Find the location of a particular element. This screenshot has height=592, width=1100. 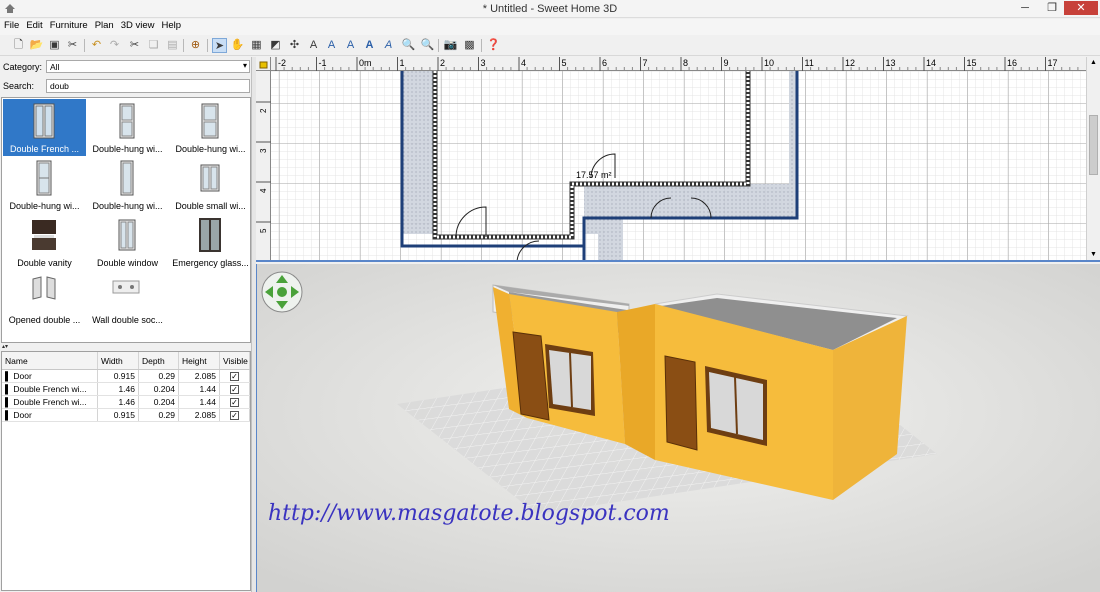

ruler-label: 9 is located at coordinates (726, 63).